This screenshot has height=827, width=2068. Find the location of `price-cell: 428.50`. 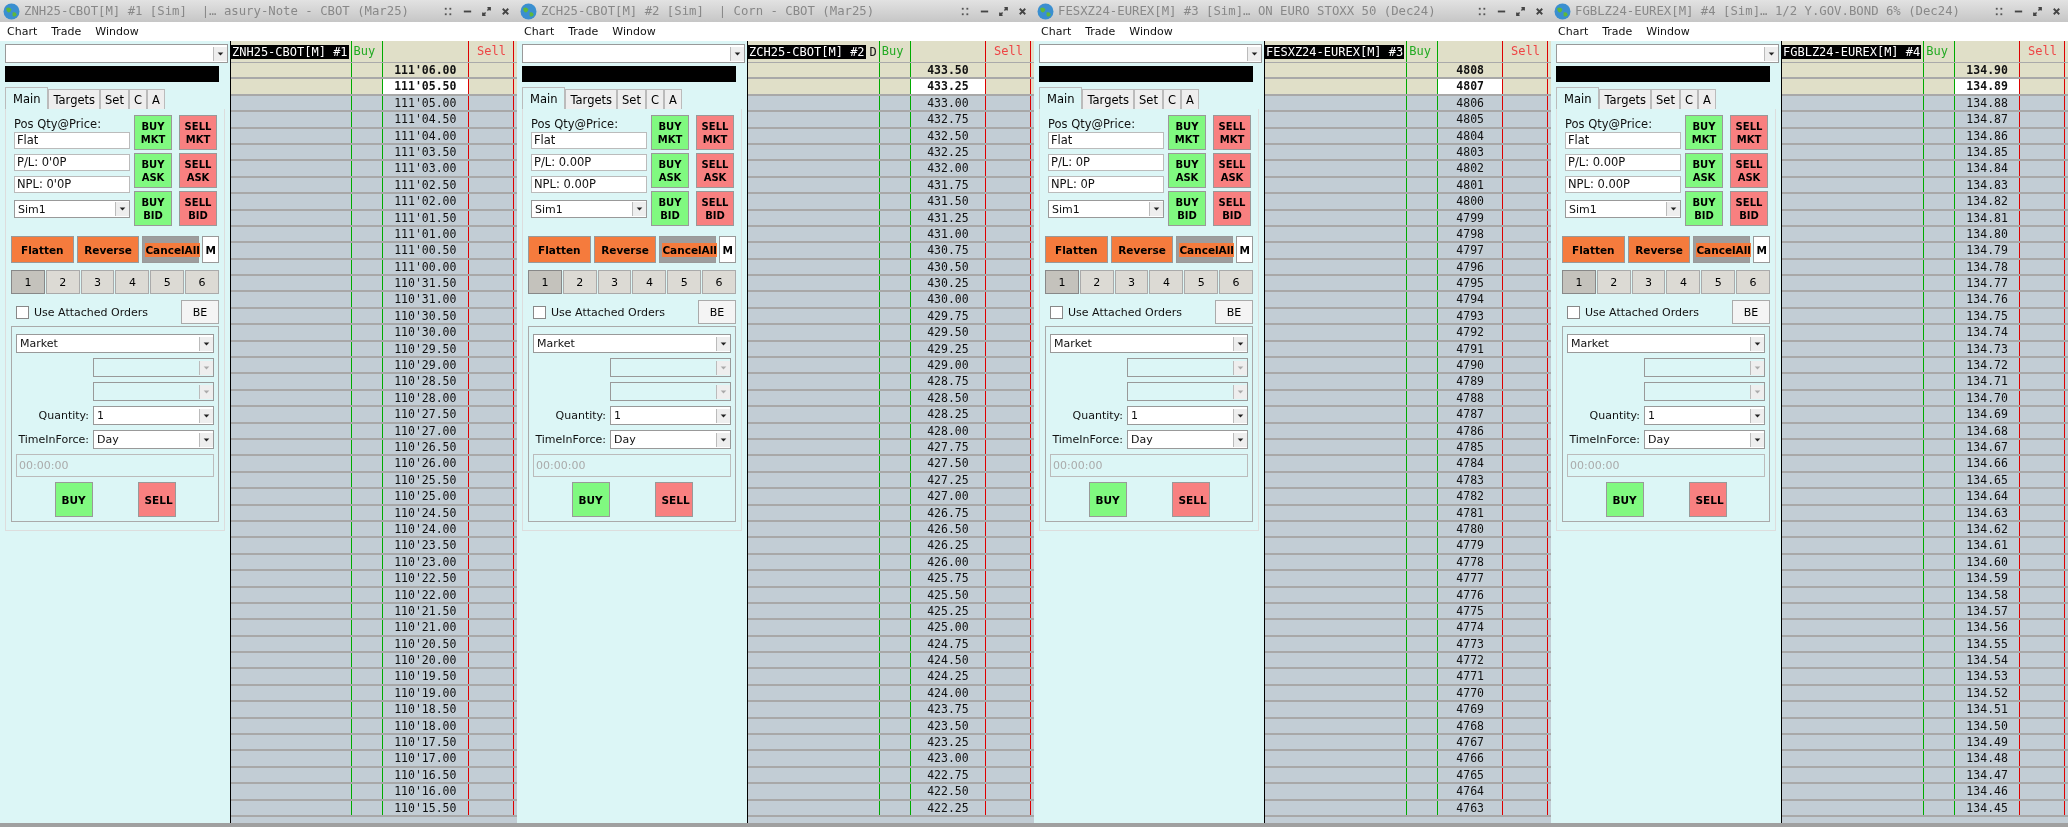

price-cell: 428.50 is located at coordinates (948, 397).